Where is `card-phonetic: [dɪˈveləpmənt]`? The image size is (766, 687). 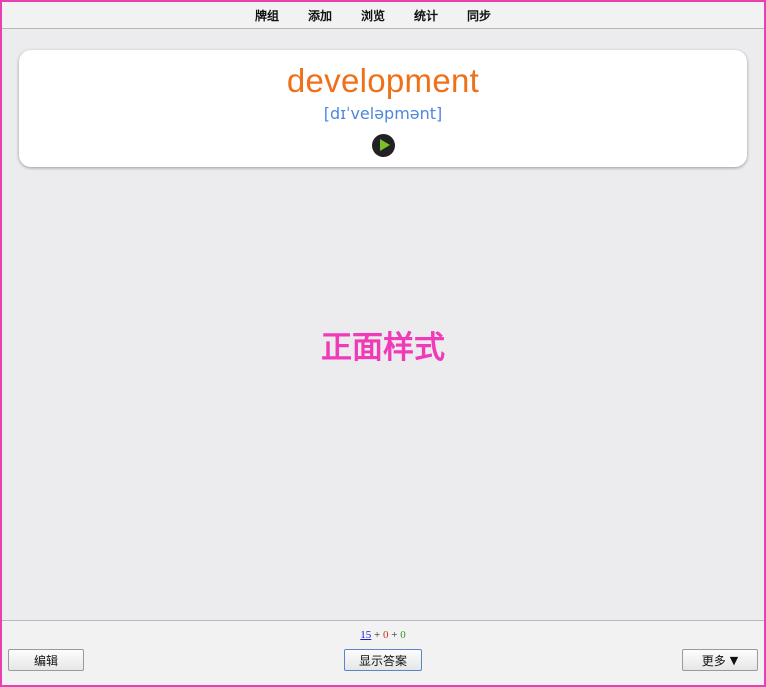 card-phonetic: [dɪˈveləpmənt] is located at coordinates (383, 113).